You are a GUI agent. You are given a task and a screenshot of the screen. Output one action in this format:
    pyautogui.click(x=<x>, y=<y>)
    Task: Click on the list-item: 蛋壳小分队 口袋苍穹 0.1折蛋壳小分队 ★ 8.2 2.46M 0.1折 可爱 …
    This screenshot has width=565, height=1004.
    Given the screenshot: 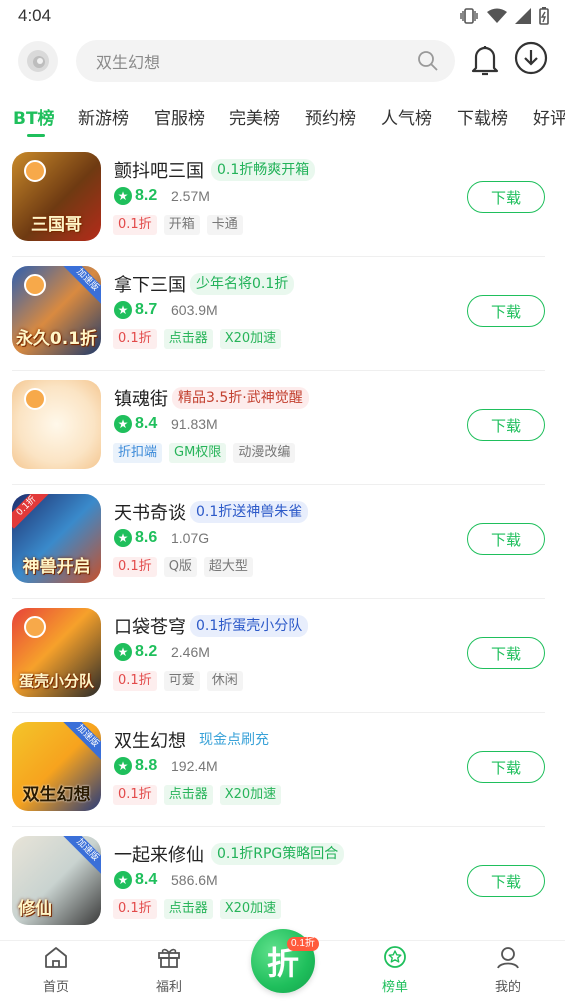 What is the action you would take?
    pyautogui.click(x=282, y=656)
    